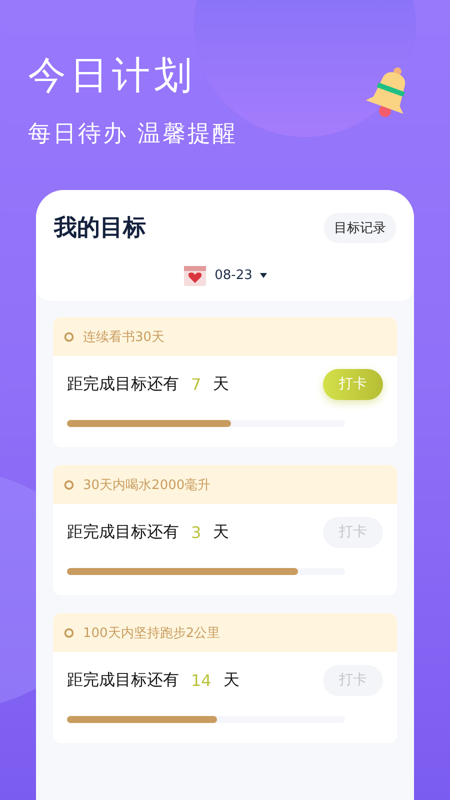  I want to click on goal-name: 100天内坚持跑步2公里, so click(151, 633).